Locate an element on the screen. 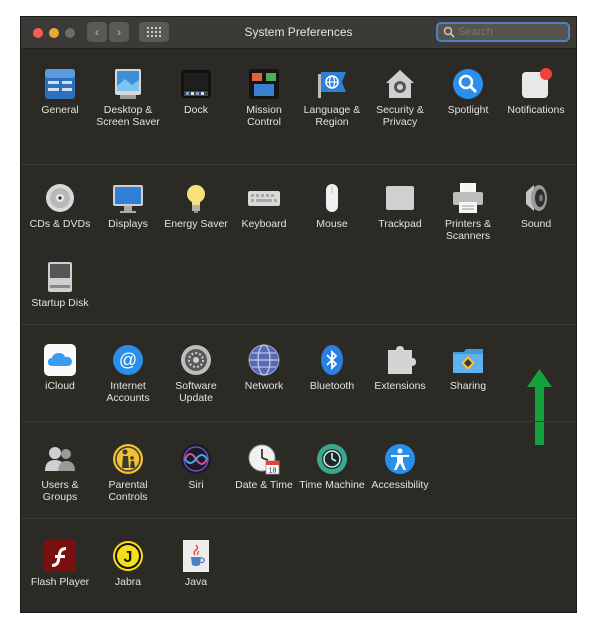  desktop-icon is located at coordinates (128, 84).